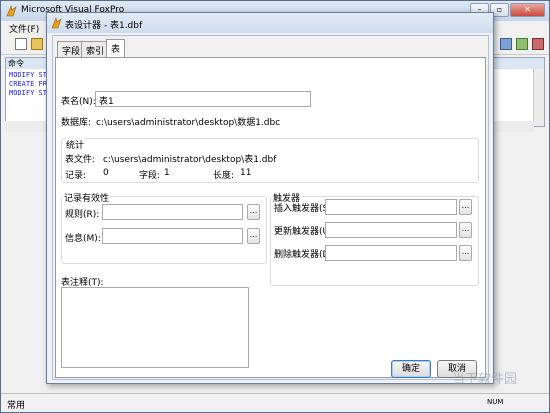 Image resolution: width=550 pixels, height=413 pixels. Describe the element at coordinates (224, 176) in the screenshot. I see `length-label: 长度:` at that location.